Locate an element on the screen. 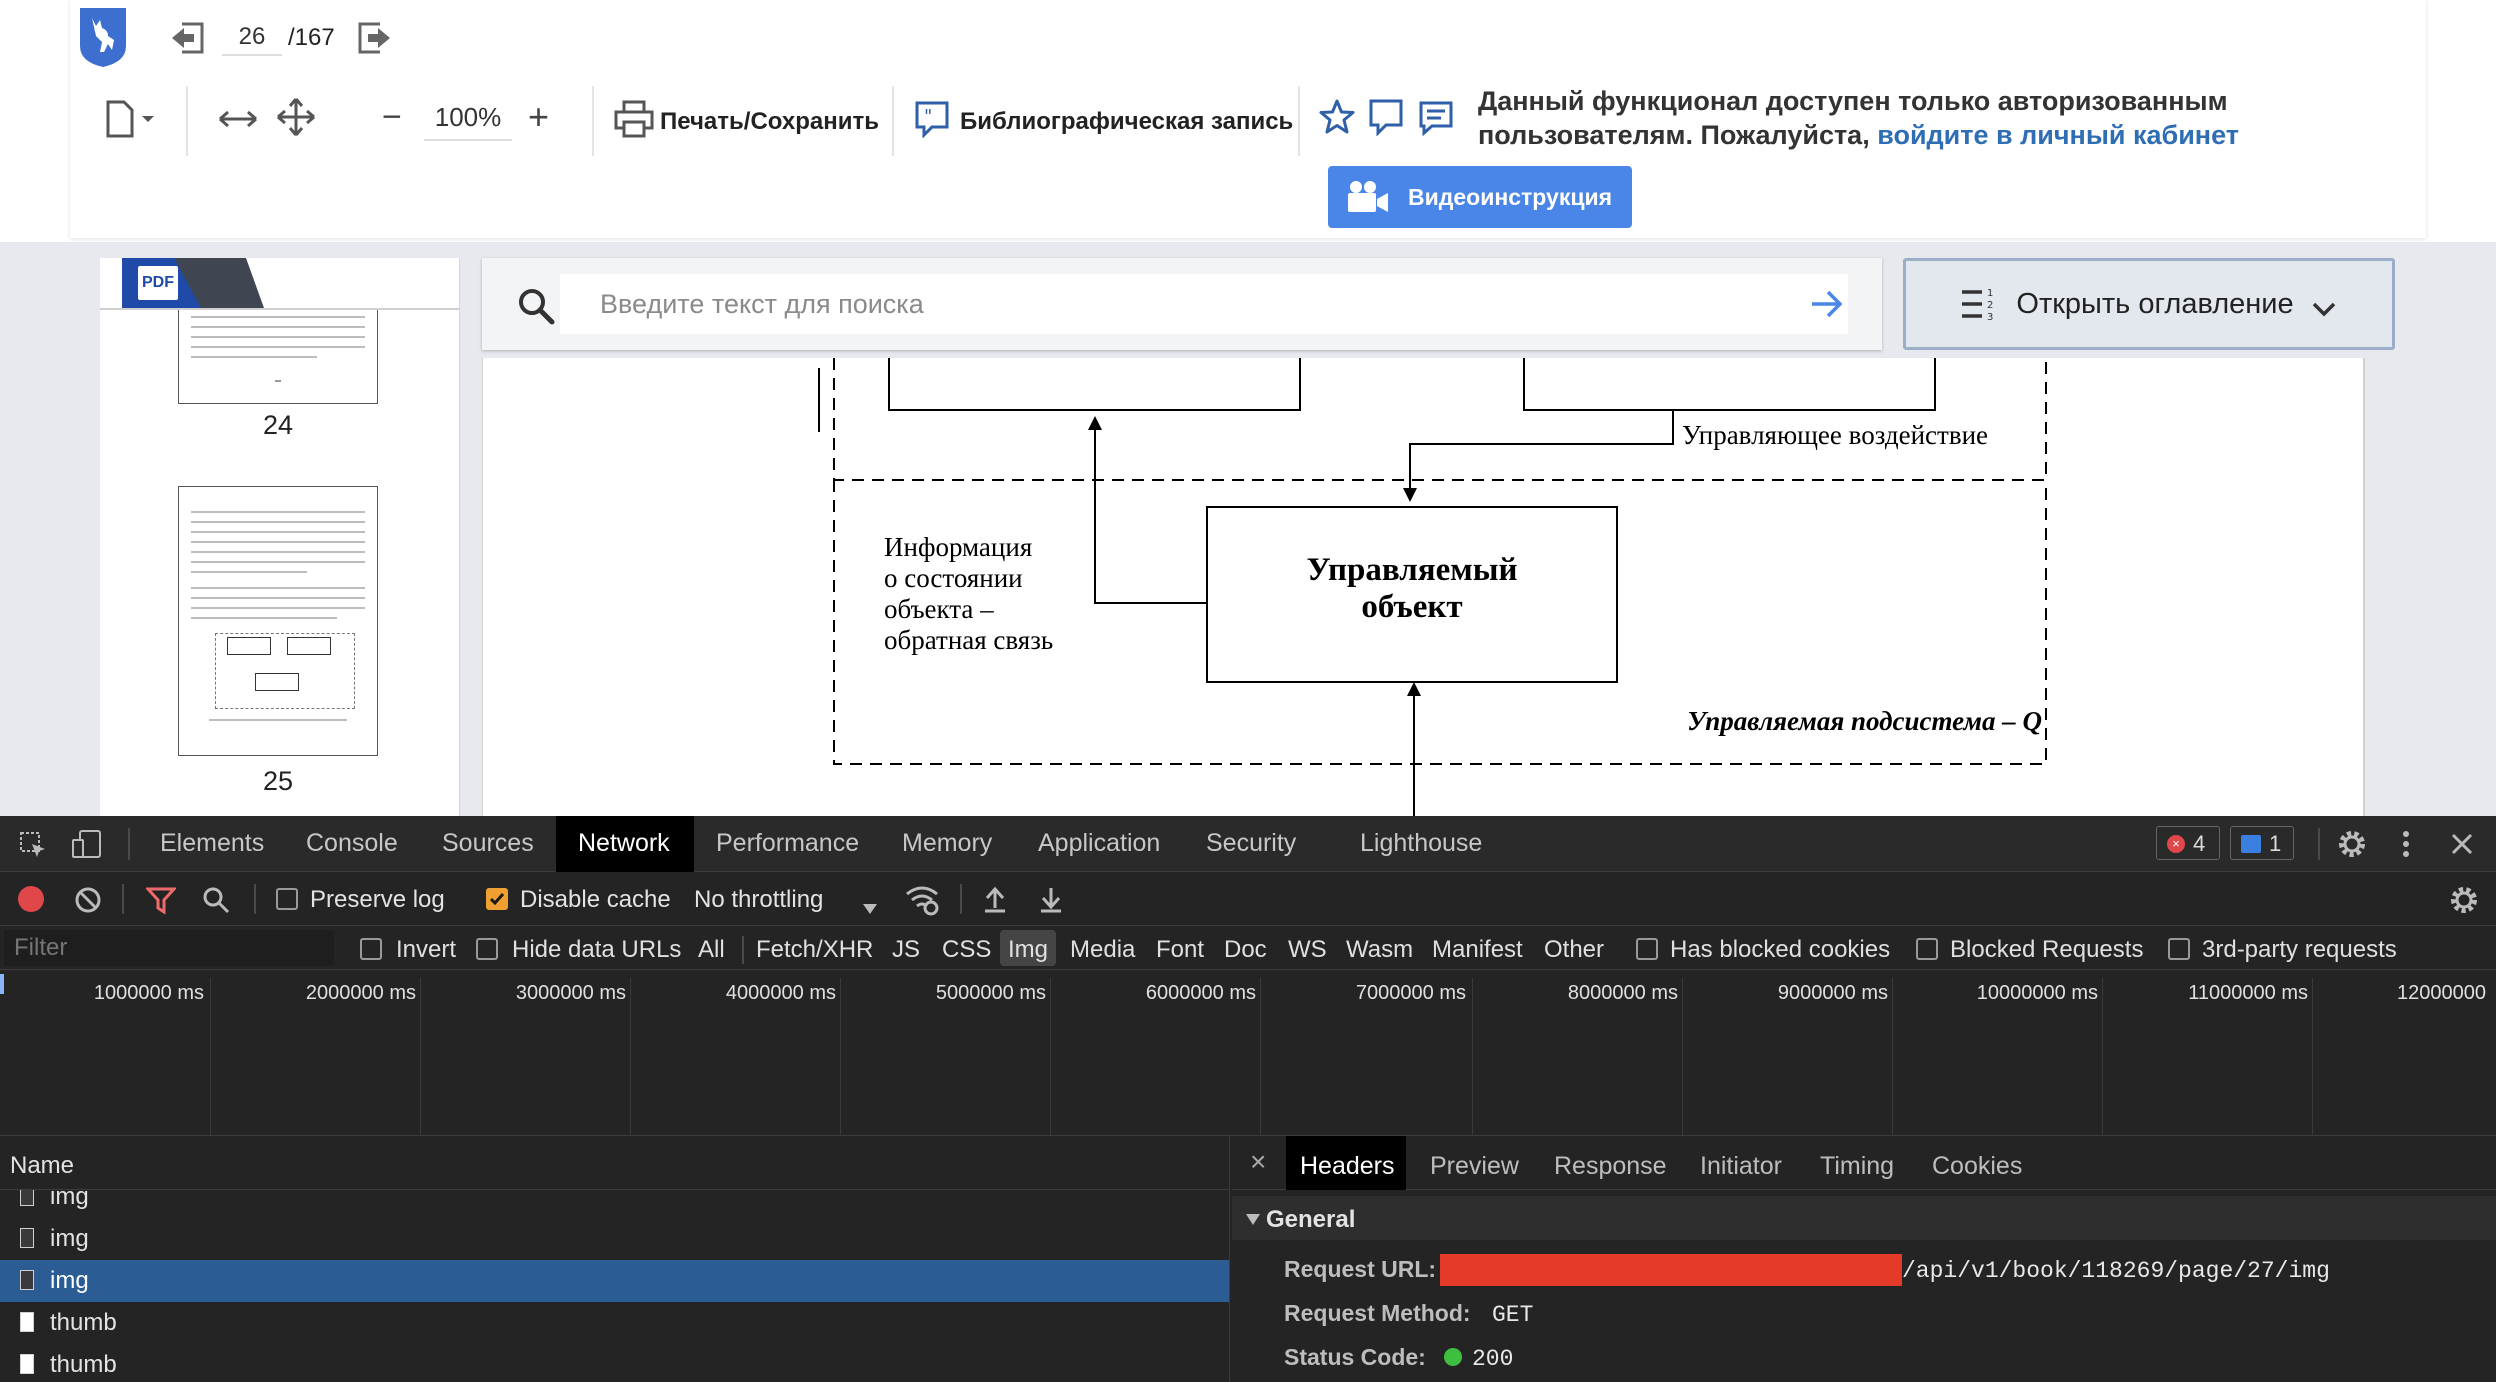 This screenshot has height=1382, width=2496. bibliographic-record-button: " Библиографическая запись is located at coordinates (1102, 120).